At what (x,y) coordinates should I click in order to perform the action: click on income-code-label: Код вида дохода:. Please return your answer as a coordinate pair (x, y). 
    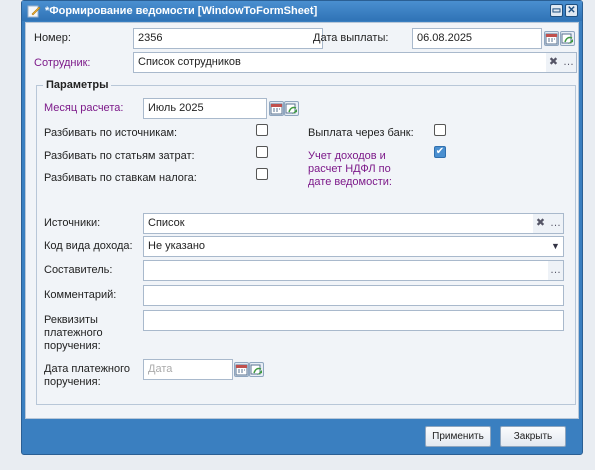
    Looking at the image, I should click on (88, 246).